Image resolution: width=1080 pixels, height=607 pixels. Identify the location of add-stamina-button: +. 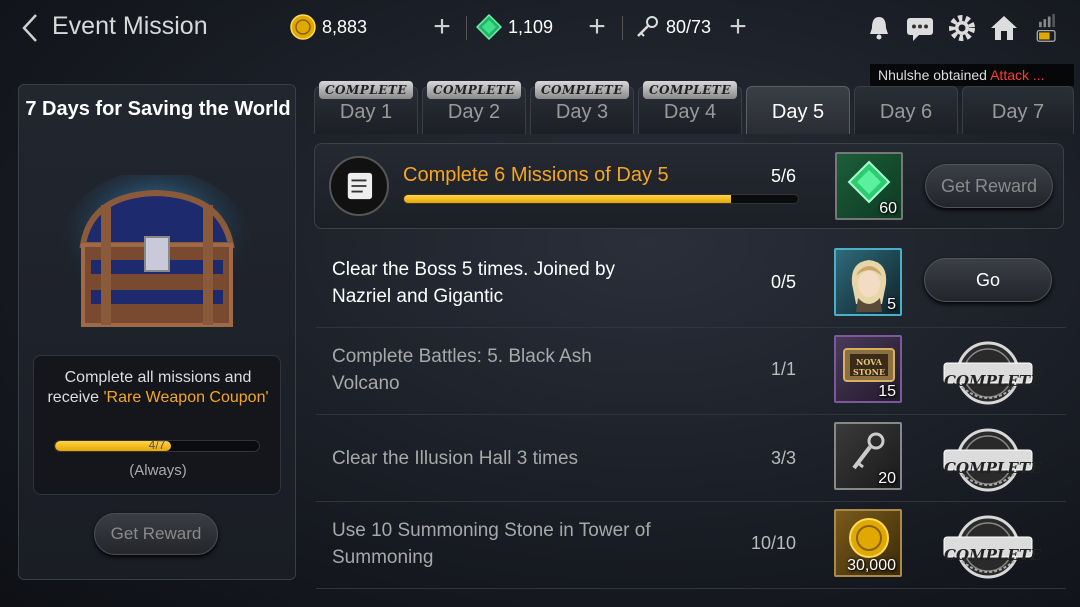
(738, 27).